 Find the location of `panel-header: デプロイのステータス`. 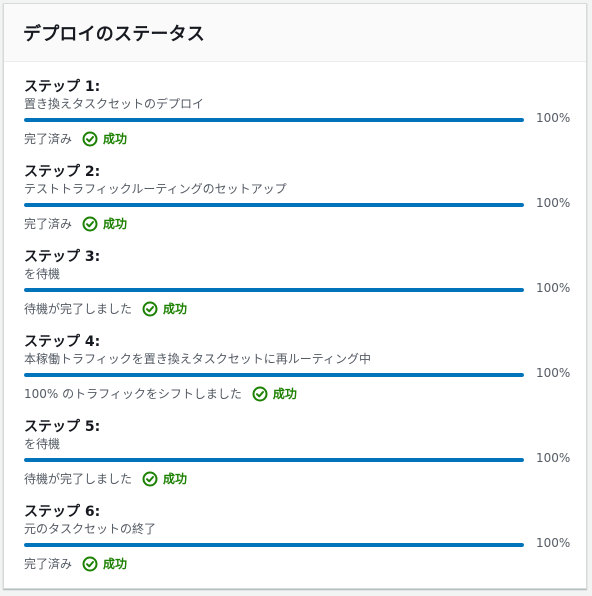

panel-header: デプロイのステータス is located at coordinates (295, 33).